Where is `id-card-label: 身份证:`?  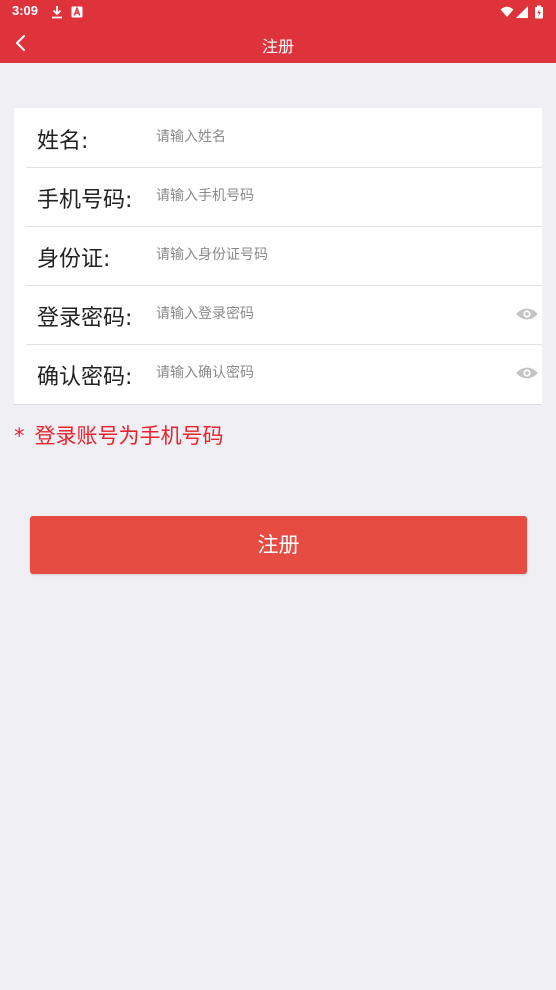 id-card-label: 身份证: is located at coordinates (74, 259).